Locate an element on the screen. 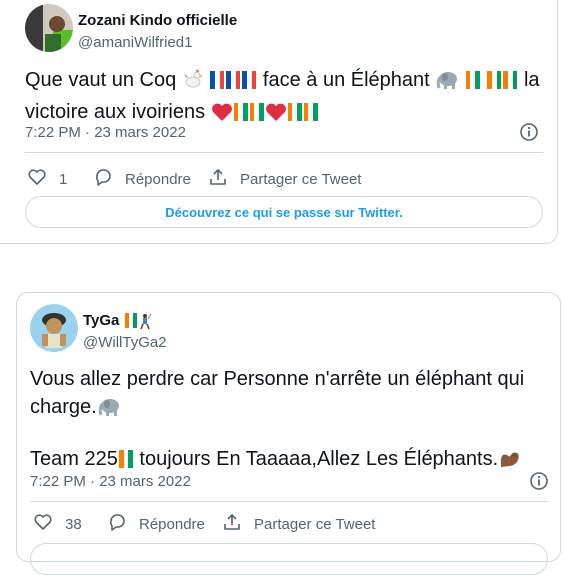 The height and width of the screenshot is (575, 565). rooster-emoji is located at coordinates (193, 83).